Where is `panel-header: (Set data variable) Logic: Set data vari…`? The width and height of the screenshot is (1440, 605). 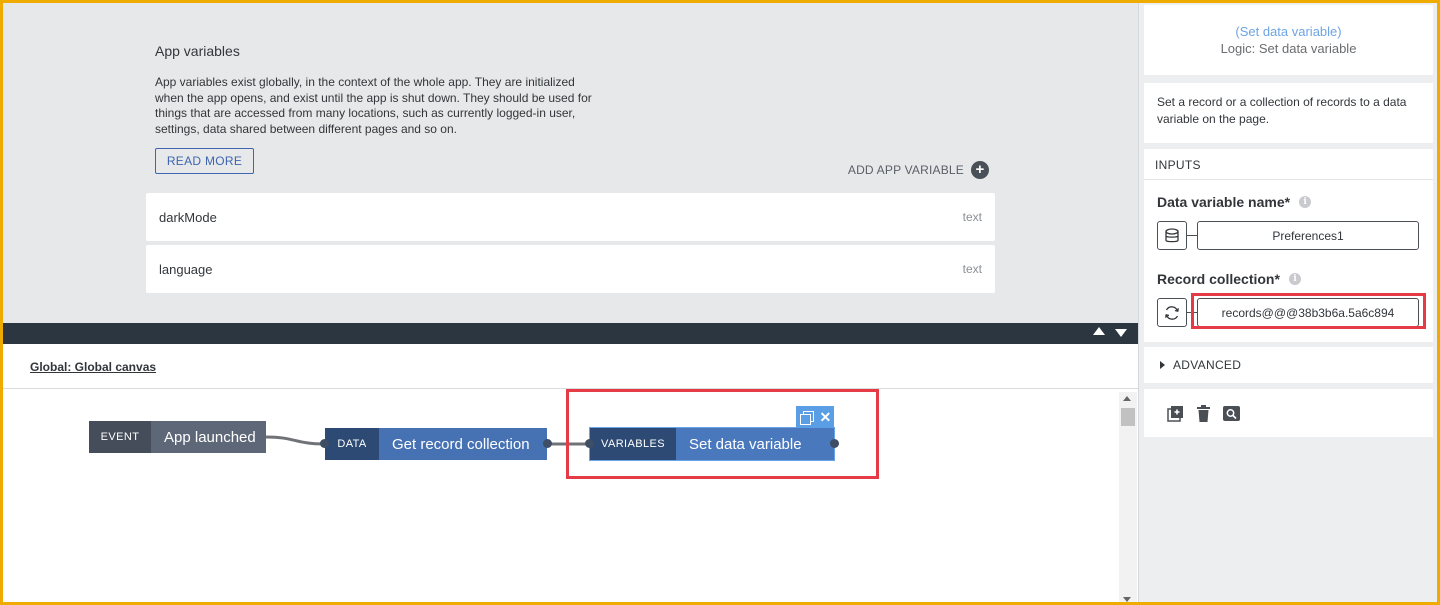
panel-header: (Set data variable) Logic: Set data vari… is located at coordinates (1288, 40).